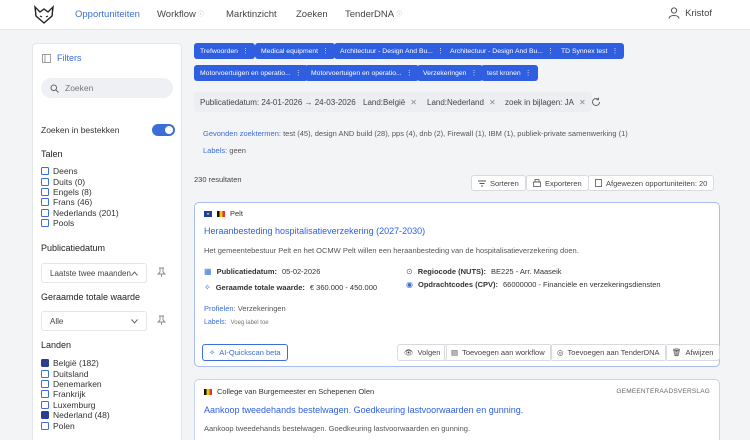  Describe the element at coordinates (75, 425) in the screenshot. I see `country-option: Polen` at that location.